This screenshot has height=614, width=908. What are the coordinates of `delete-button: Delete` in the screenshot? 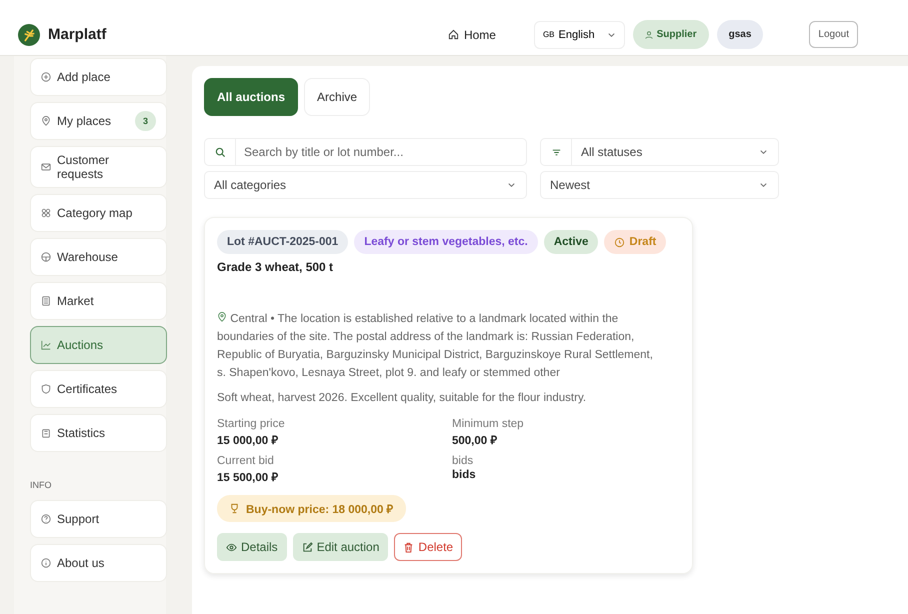 It's located at (428, 547).